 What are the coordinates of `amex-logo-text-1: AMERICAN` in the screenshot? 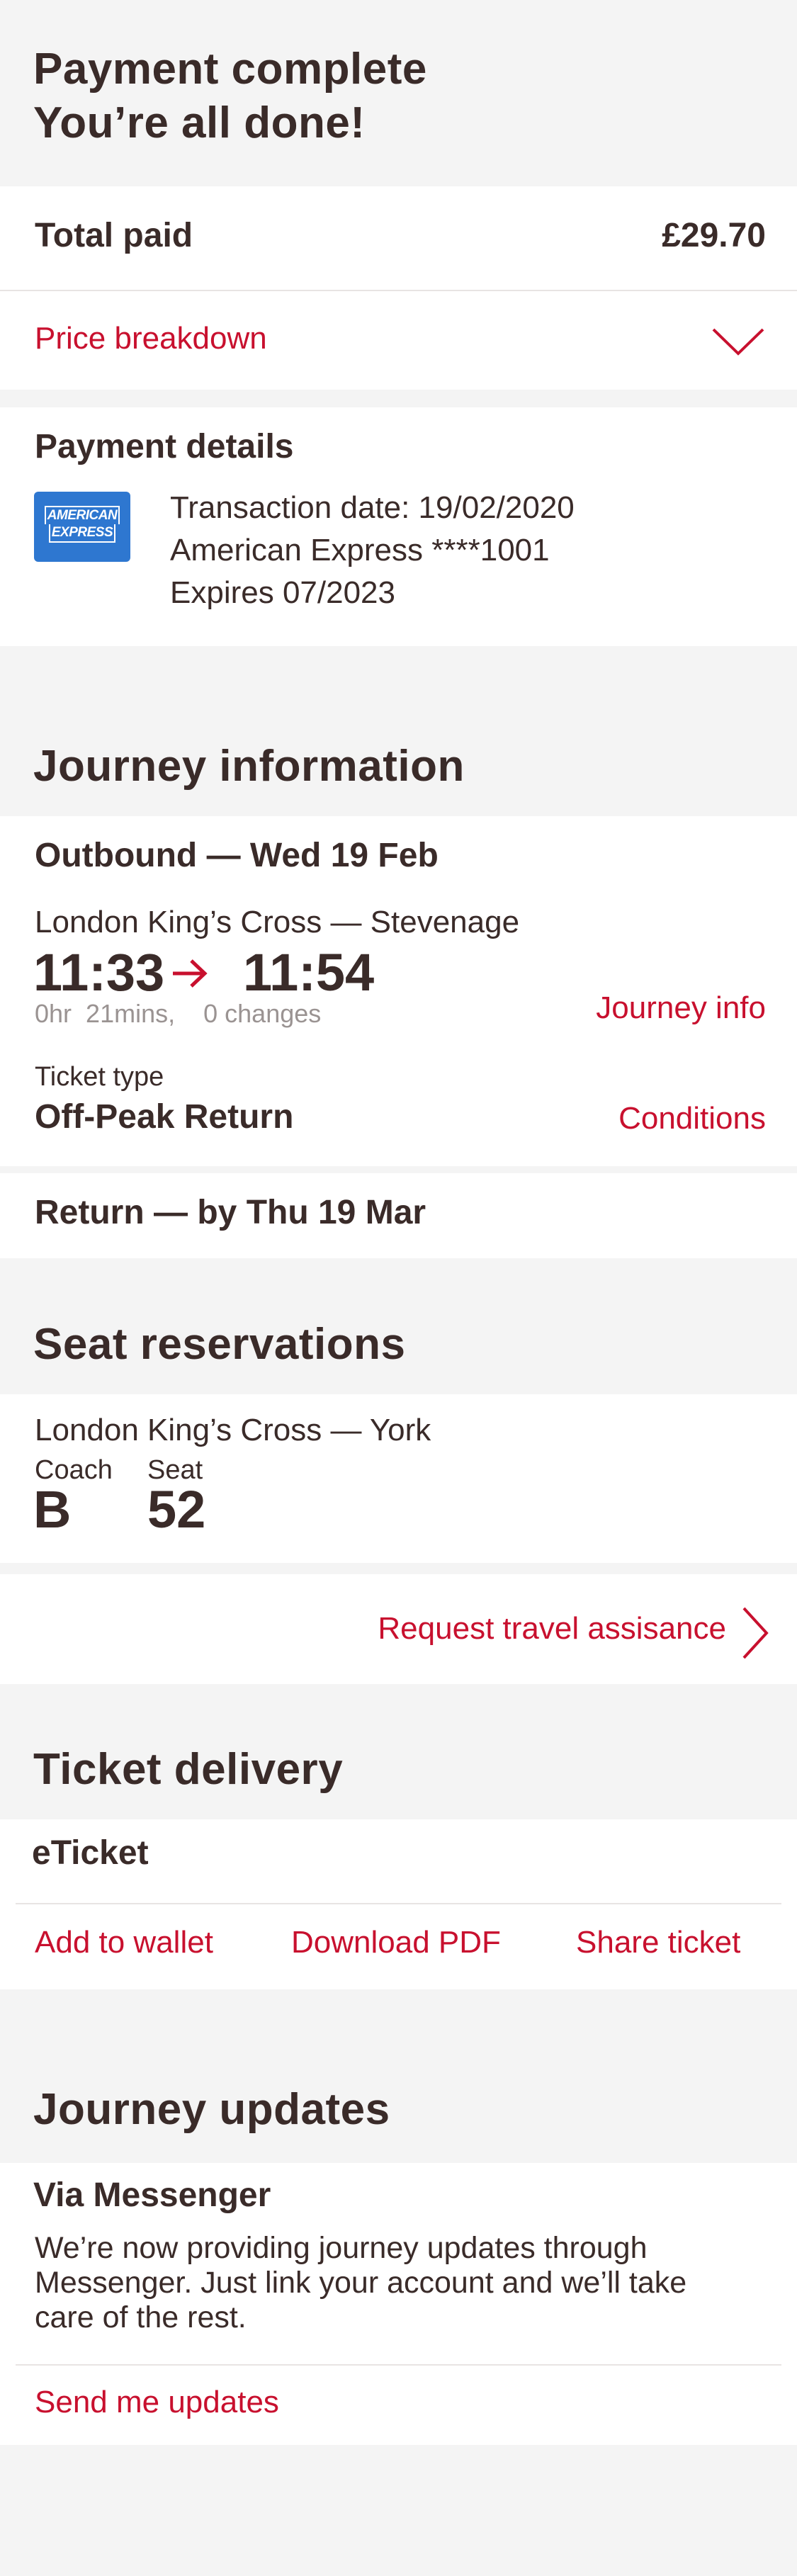 It's located at (82, 515).